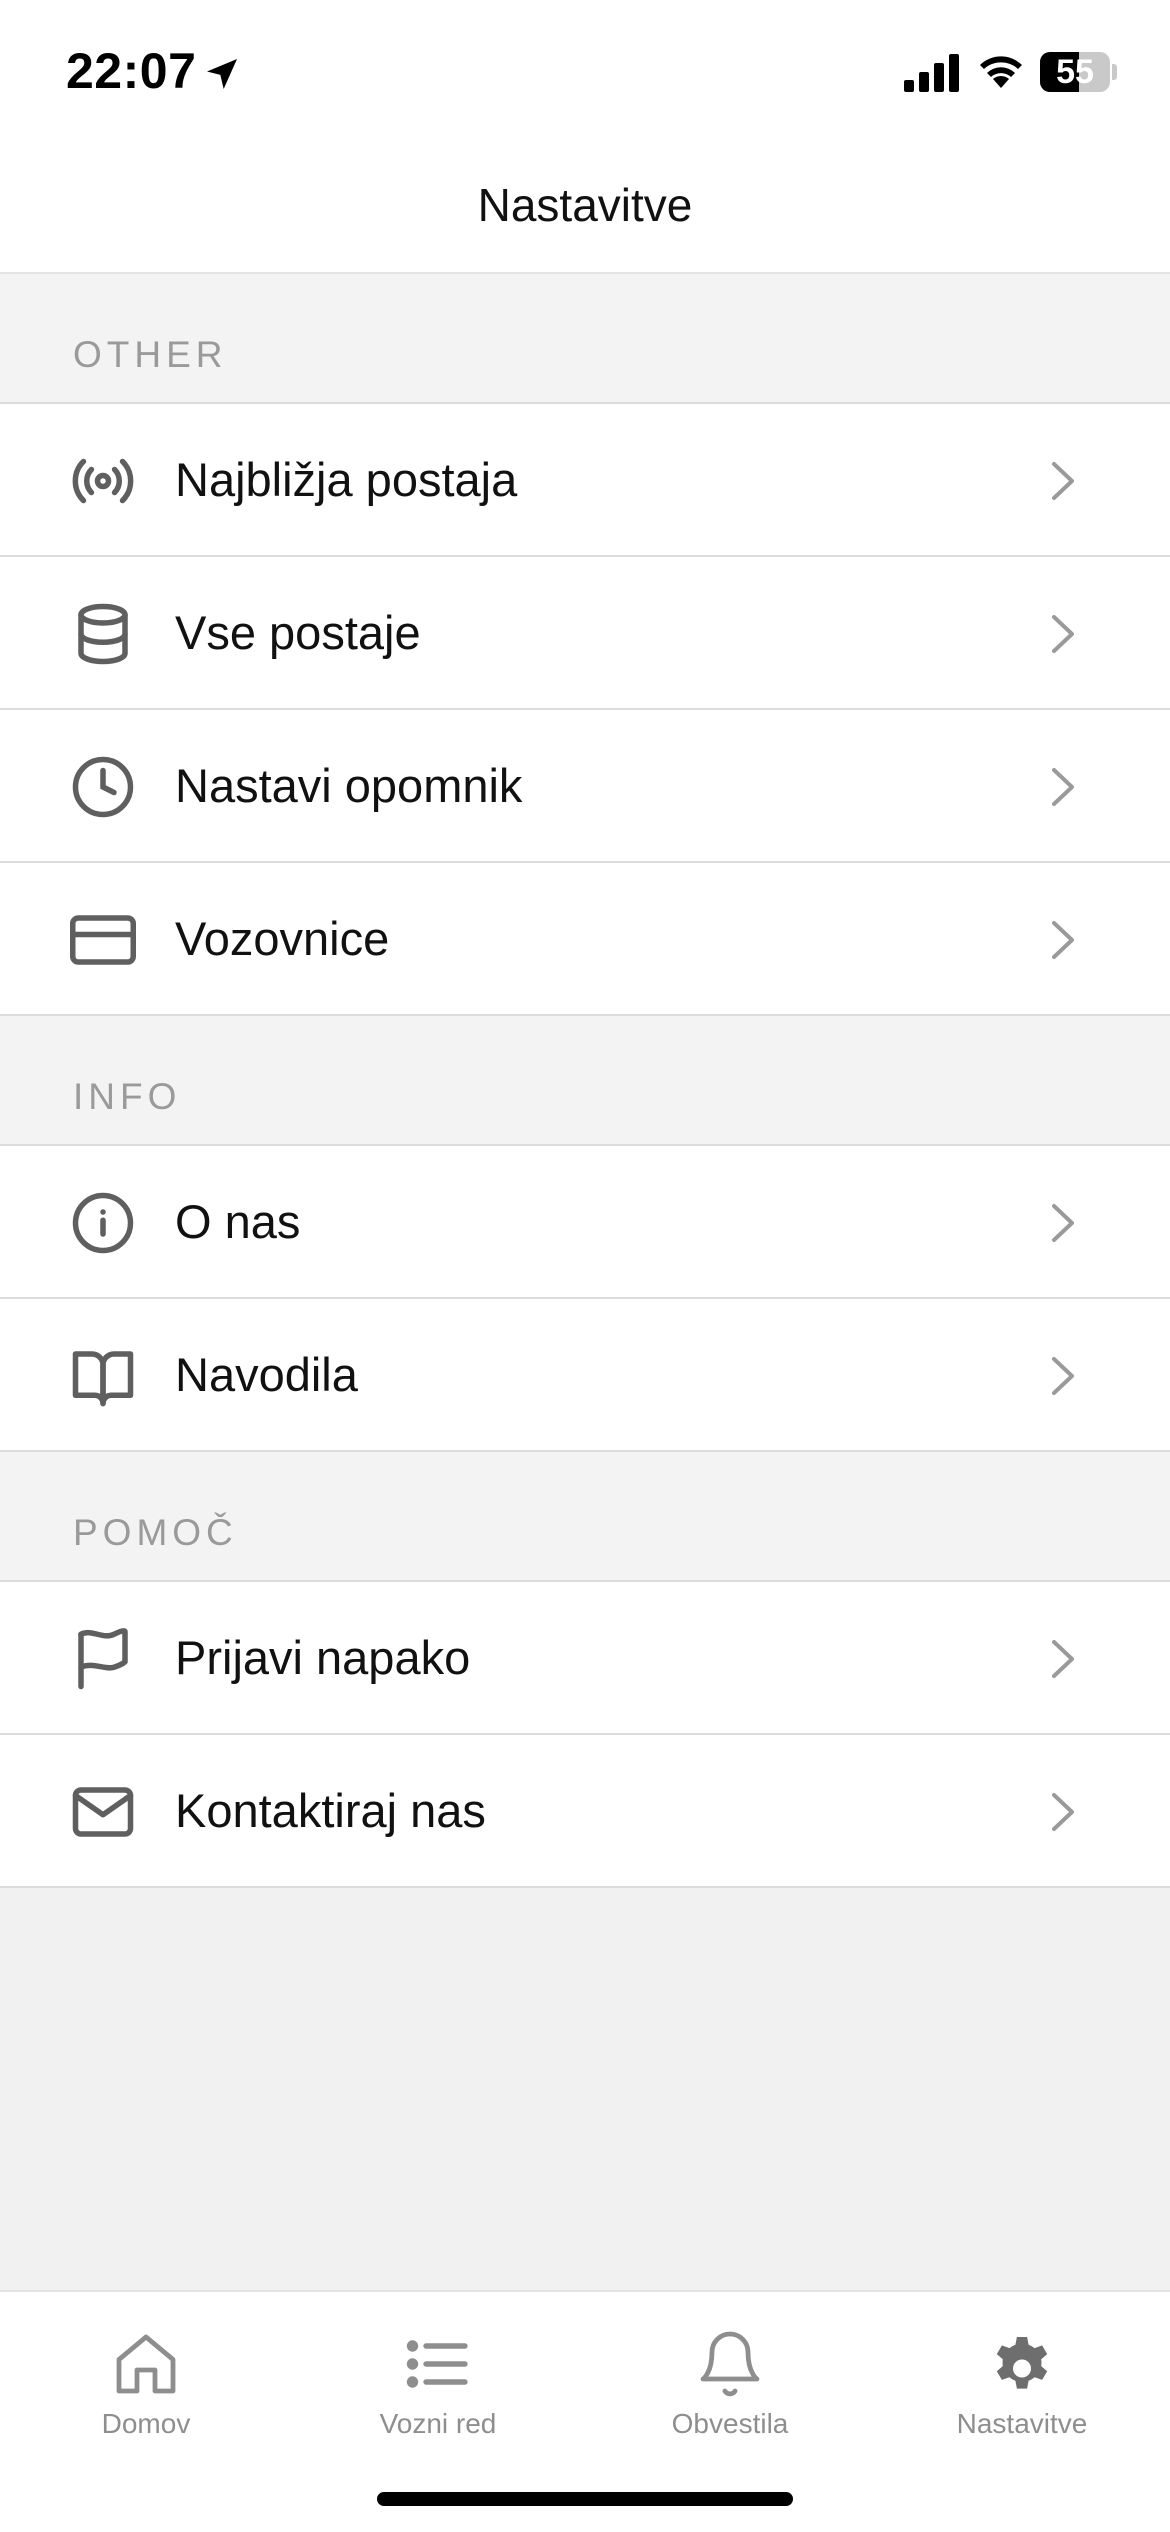 The image size is (1170, 2532). Describe the element at coordinates (103, 940) in the screenshot. I see `card-icon` at that location.